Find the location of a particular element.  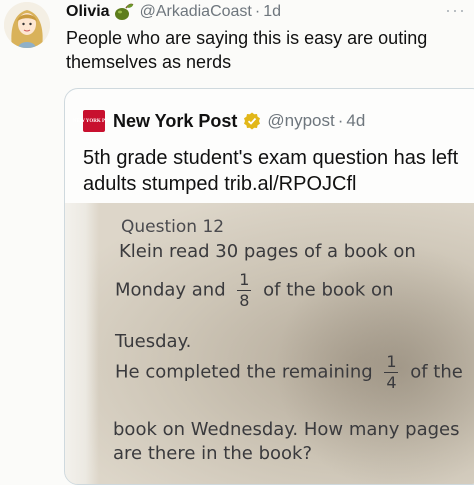

fraction-one-eighth: 1 8 is located at coordinates (244, 290).